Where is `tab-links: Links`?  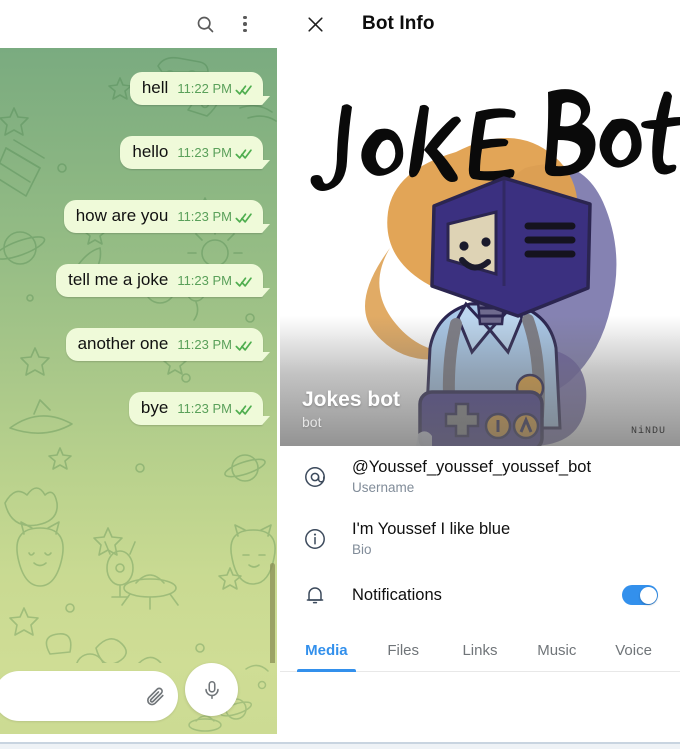 tab-links: Links is located at coordinates (480, 649).